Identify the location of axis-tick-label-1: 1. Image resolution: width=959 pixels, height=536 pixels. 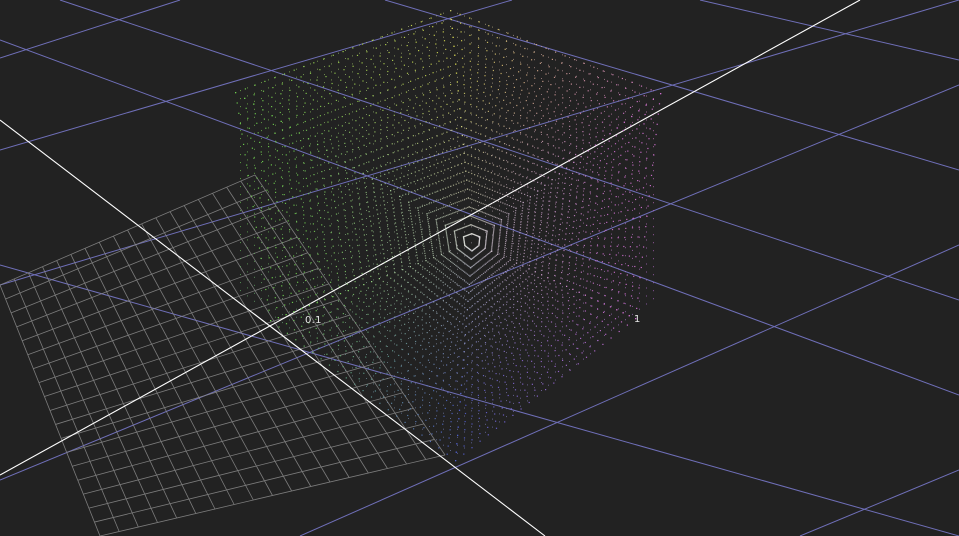
(637, 319).